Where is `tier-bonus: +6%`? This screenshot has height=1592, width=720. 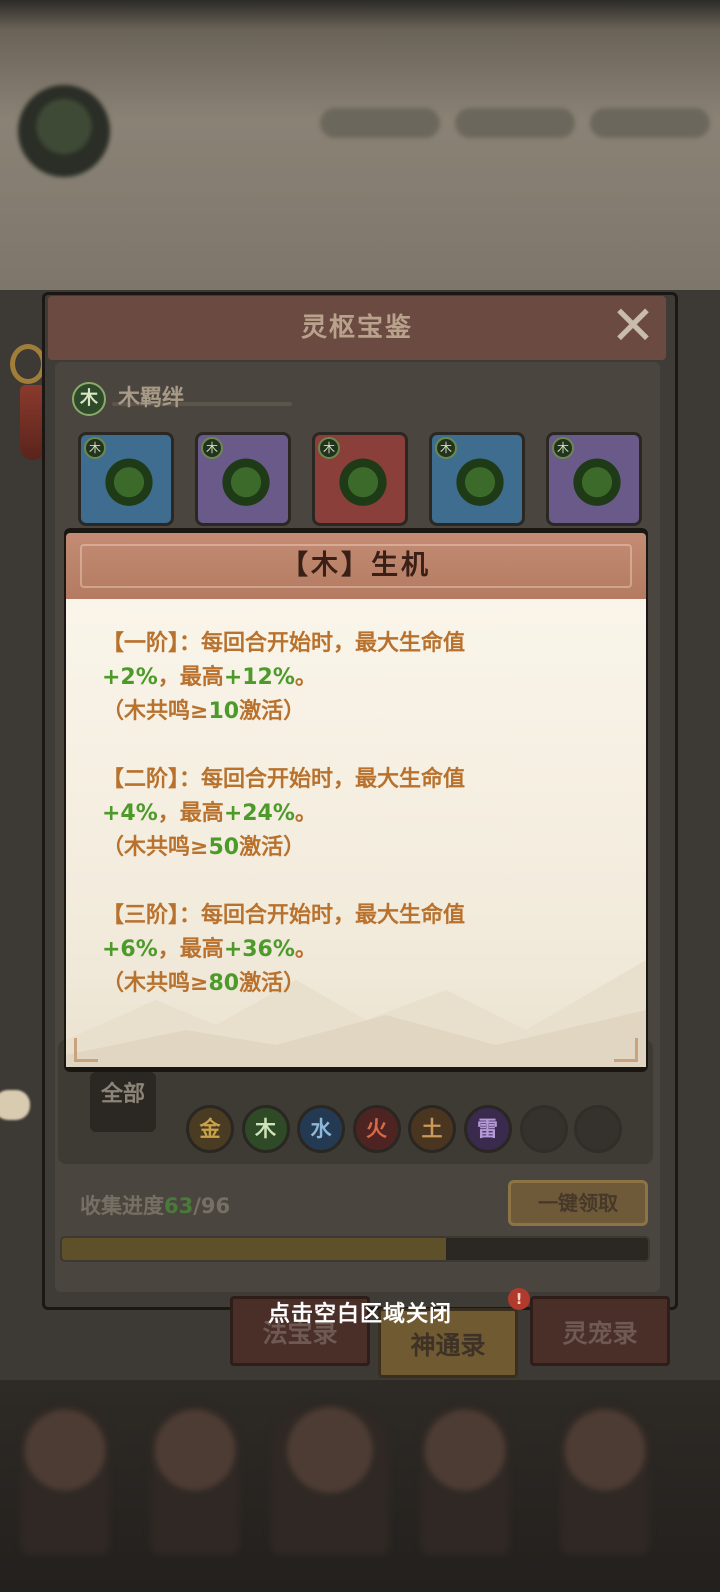
tier-bonus: +6% is located at coordinates (130, 949).